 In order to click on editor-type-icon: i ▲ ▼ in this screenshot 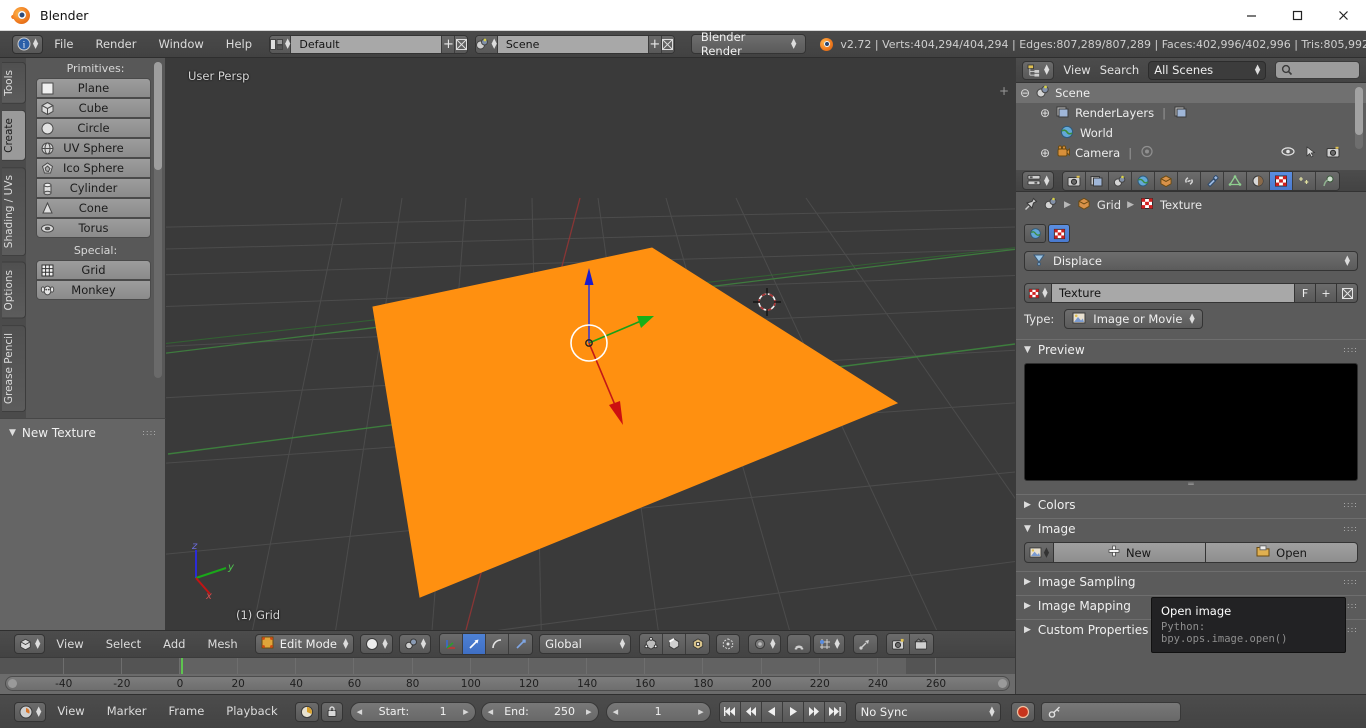, I will do `click(28, 44)`.